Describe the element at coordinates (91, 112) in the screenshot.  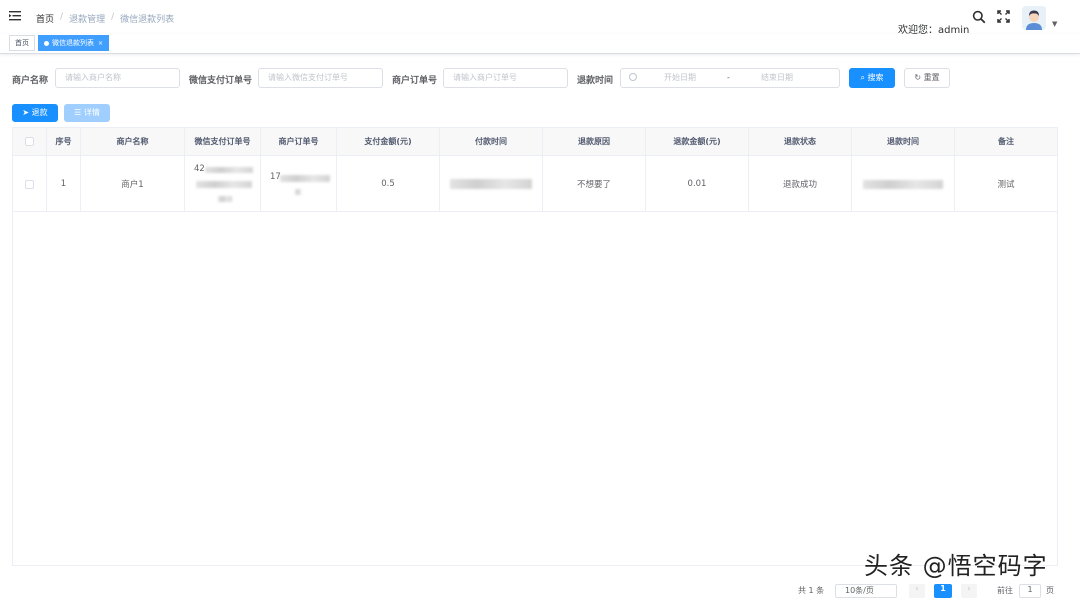
I see `detail-button-label: 详情` at that location.